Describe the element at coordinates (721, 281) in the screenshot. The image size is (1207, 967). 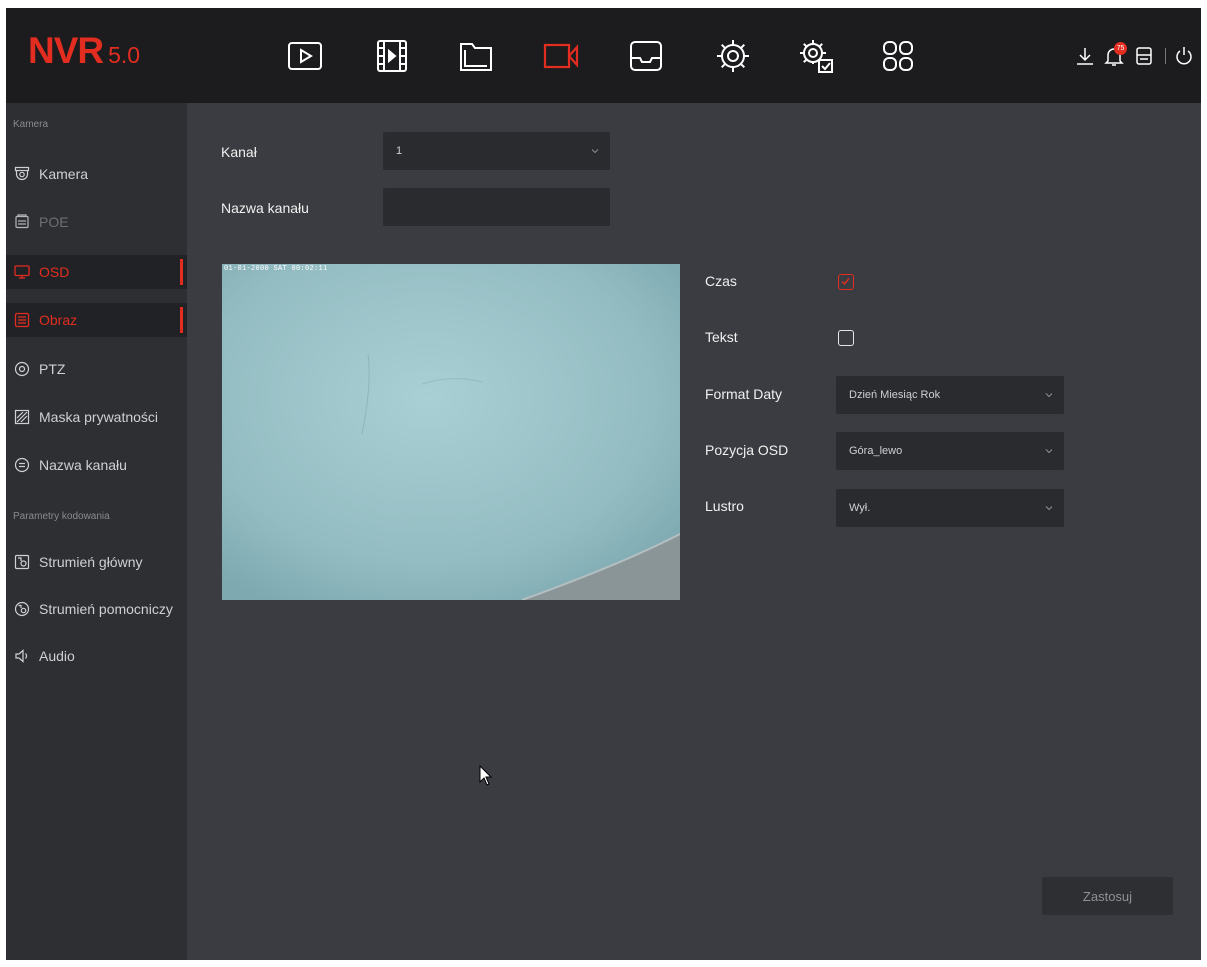
I see `time-label: Czas` at that location.